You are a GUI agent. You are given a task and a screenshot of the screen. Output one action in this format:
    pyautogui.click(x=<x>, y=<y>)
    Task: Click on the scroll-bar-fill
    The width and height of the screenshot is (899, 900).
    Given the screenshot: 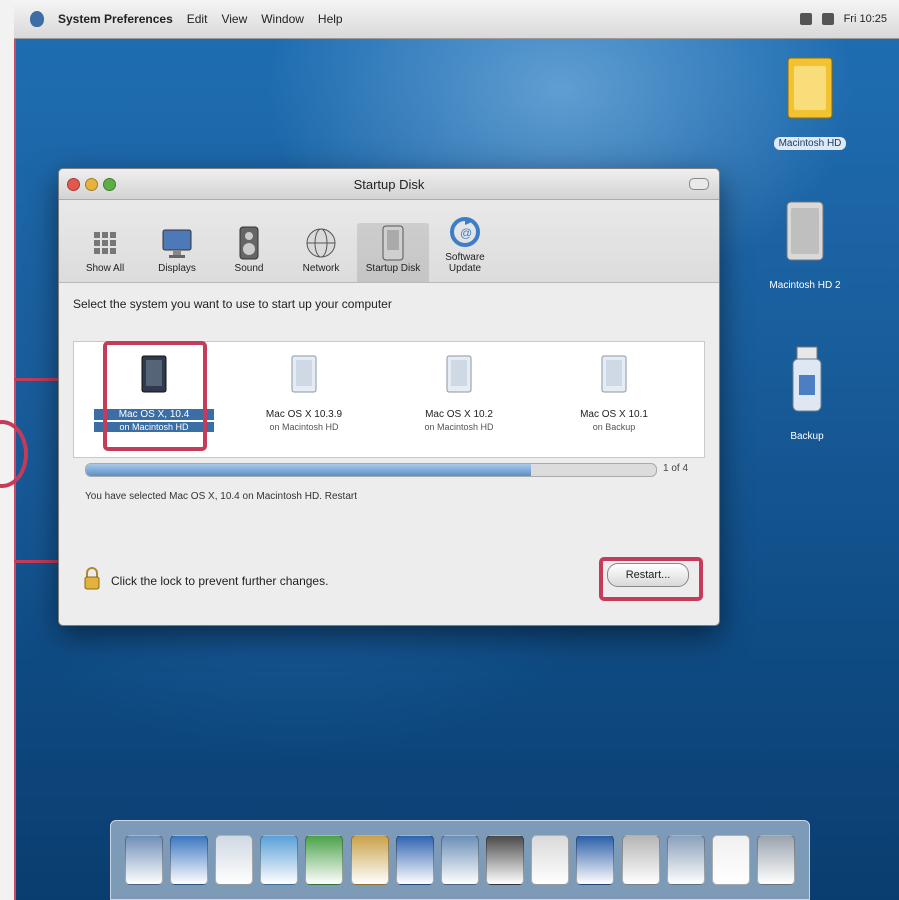 What is the action you would take?
    pyautogui.click(x=308, y=470)
    